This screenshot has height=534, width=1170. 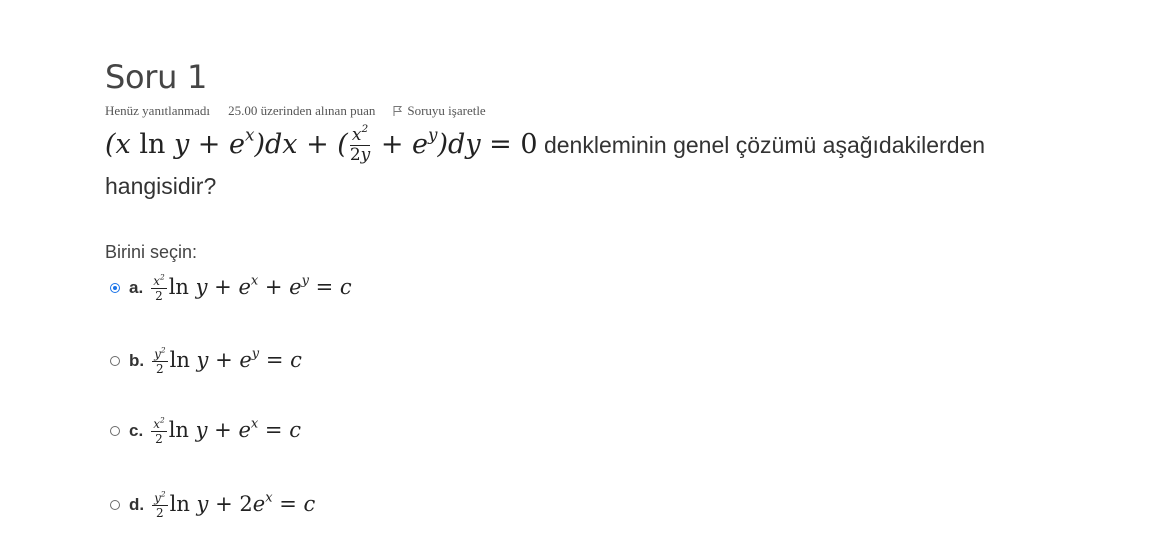 I want to click on flag-question-label: Soruyu işaretle, so click(x=446, y=110).